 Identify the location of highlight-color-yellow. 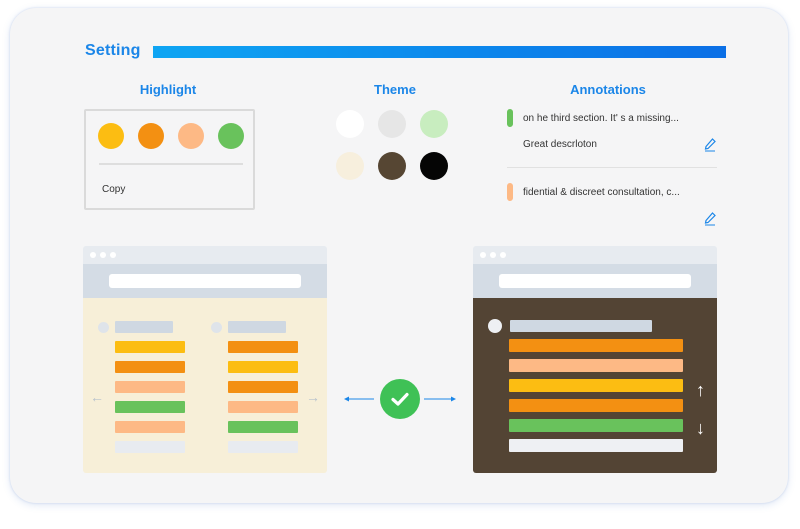
(111, 136).